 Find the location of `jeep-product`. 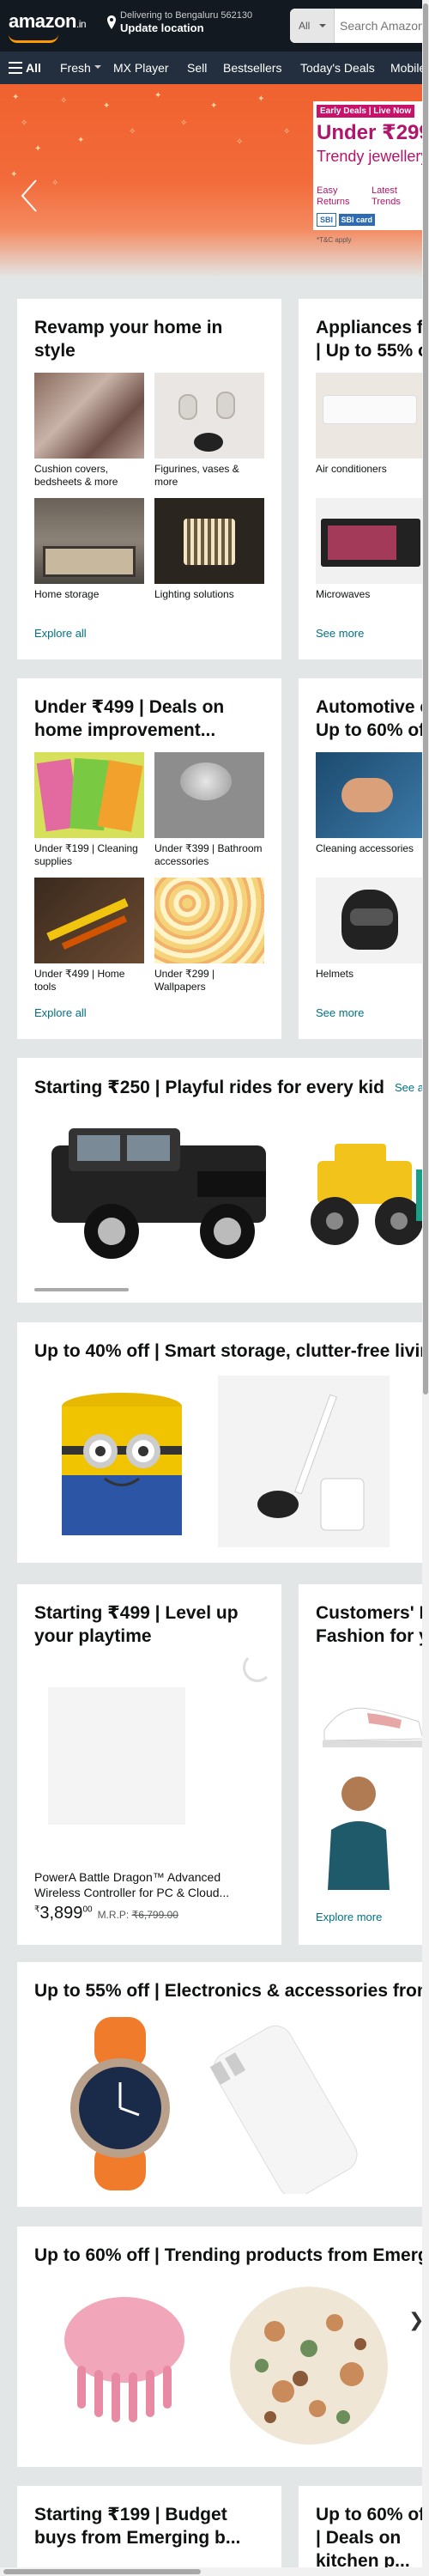

jeep-product is located at coordinates (158, 1188).